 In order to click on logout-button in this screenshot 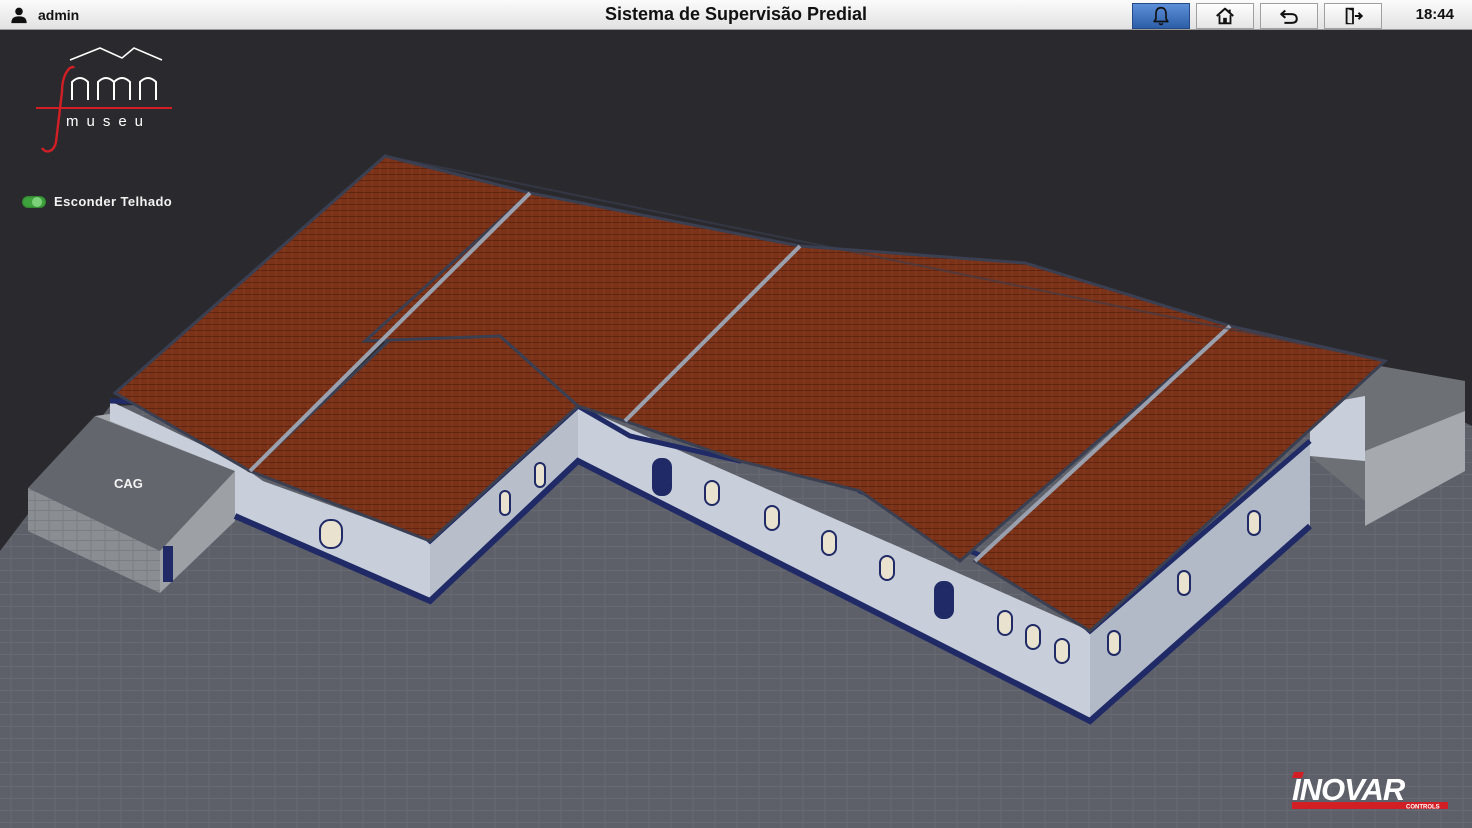, I will do `click(1353, 16)`.